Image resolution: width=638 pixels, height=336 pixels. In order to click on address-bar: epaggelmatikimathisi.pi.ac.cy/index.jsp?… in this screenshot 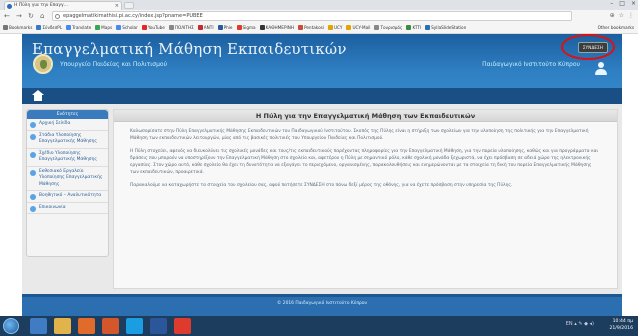, I will do `click(312, 16)`.